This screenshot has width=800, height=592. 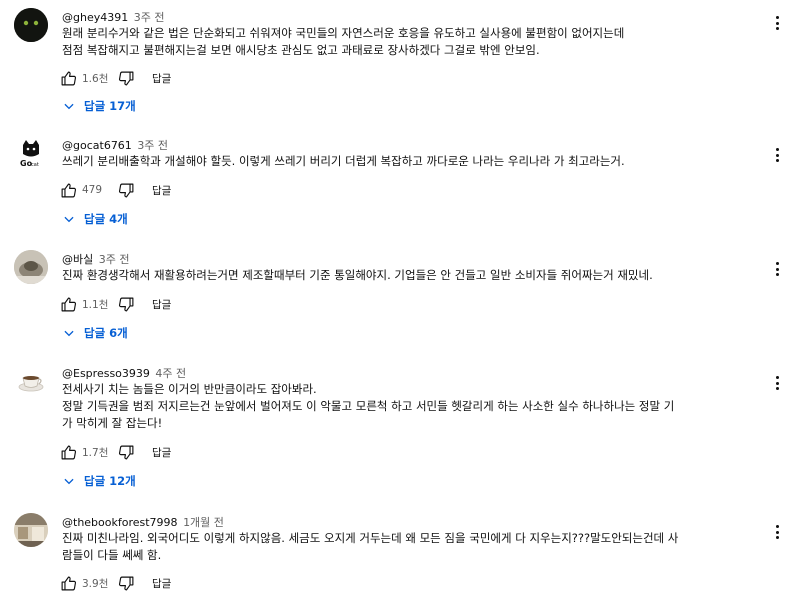 I want to click on room-photo-avatar-icon, so click(x=31, y=530).